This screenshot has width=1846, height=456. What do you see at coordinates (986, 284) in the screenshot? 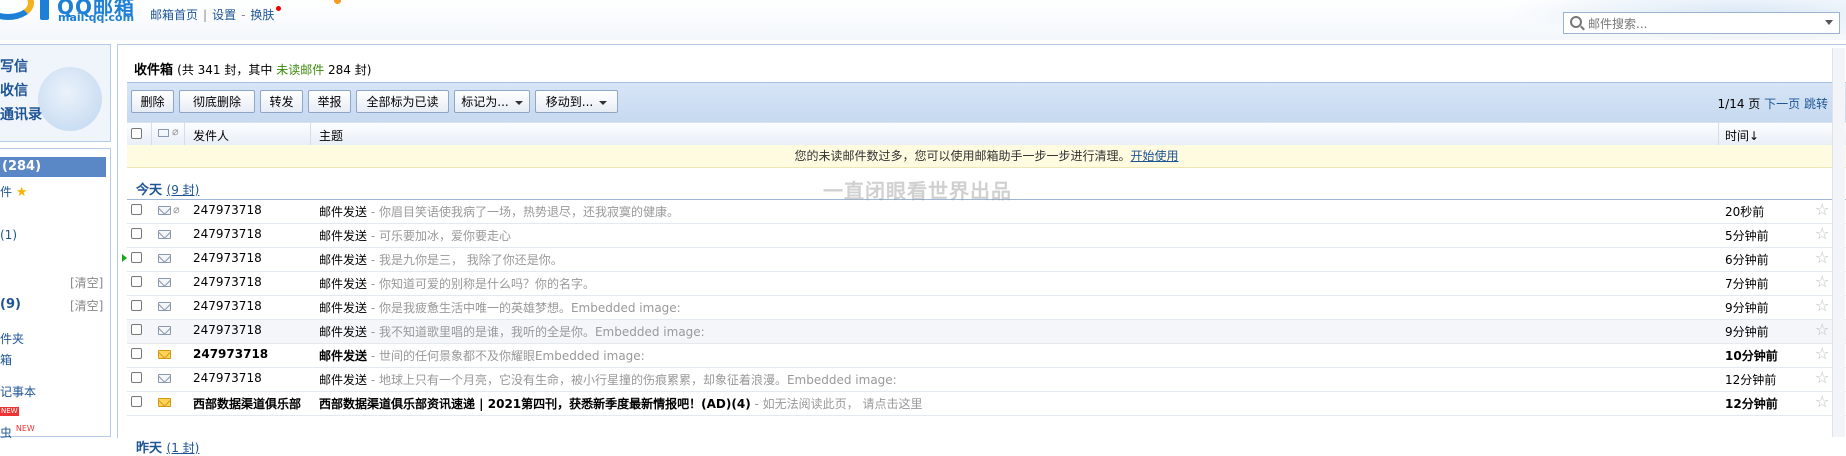
I see `table-row: 247973718 邮件发送 - 你知道可爱的别称是什么吗？你的名字。 7分钟前 ☆` at bounding box center [986, 284].